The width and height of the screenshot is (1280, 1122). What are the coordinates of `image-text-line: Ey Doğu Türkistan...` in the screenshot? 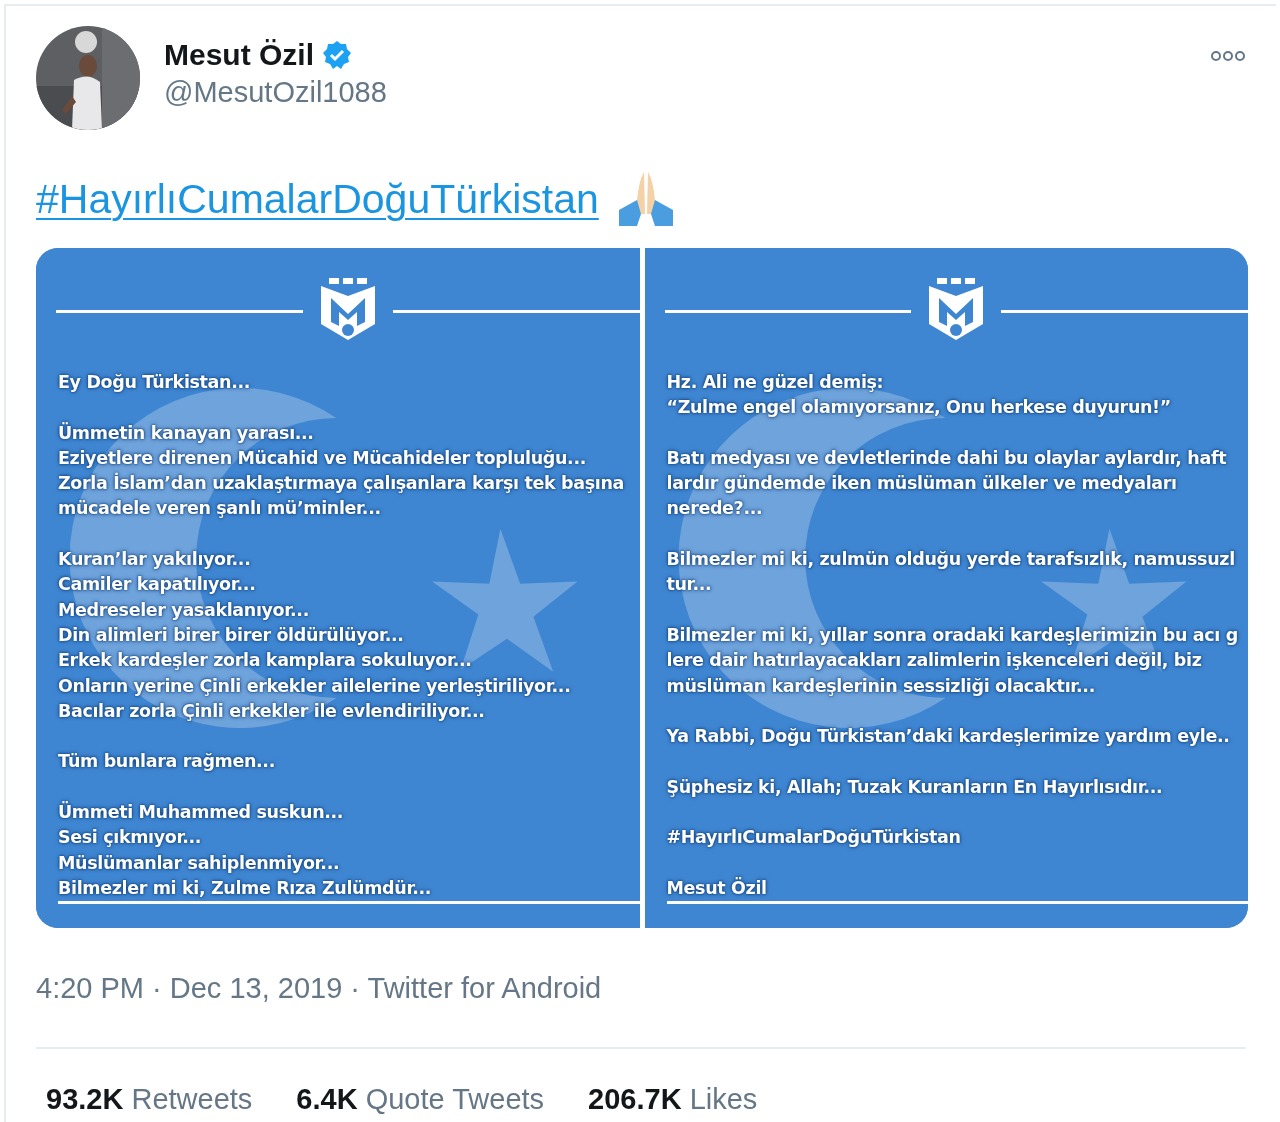 It's located at (154, 382).